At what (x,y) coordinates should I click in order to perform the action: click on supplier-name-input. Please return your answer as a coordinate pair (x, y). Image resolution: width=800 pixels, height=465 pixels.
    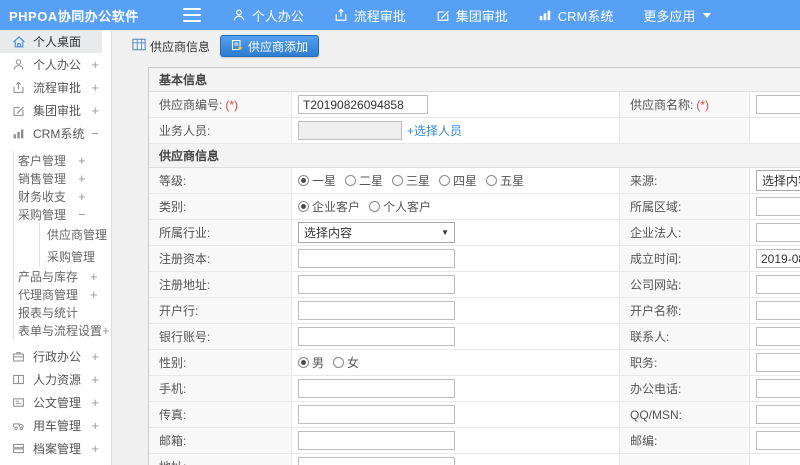
    Looking at the image, I should click on (778, 104).